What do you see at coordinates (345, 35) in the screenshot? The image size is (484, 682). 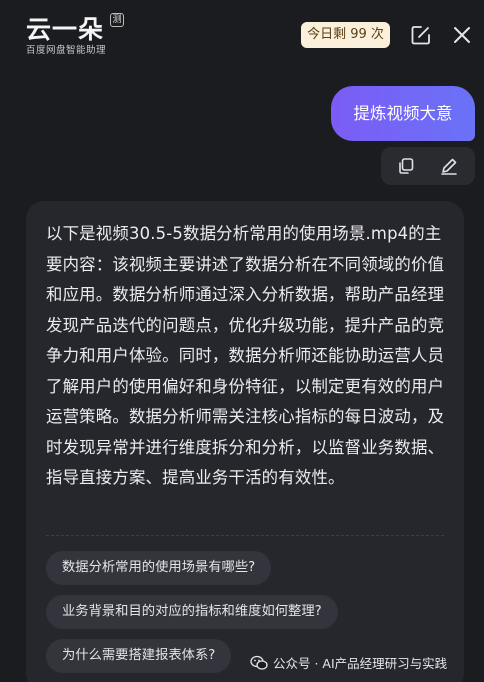 I see `quota-badge: 今日剩 99 次` at bounding box center [345, 35].